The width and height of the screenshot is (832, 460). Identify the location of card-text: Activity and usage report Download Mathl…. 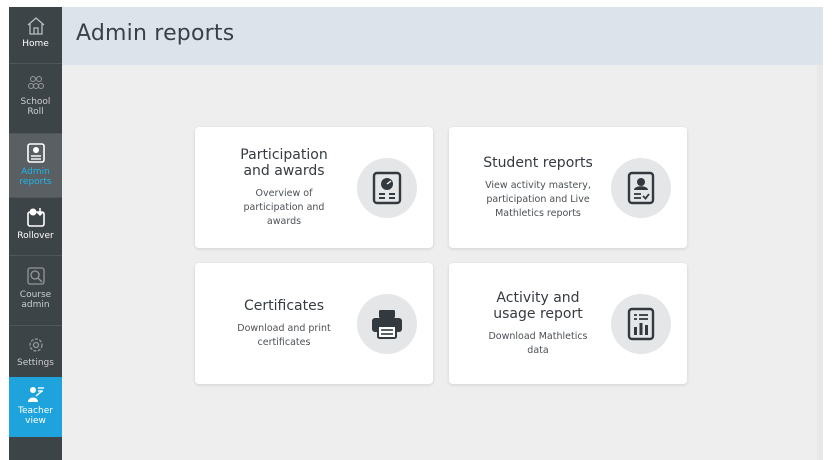
(538, 323).